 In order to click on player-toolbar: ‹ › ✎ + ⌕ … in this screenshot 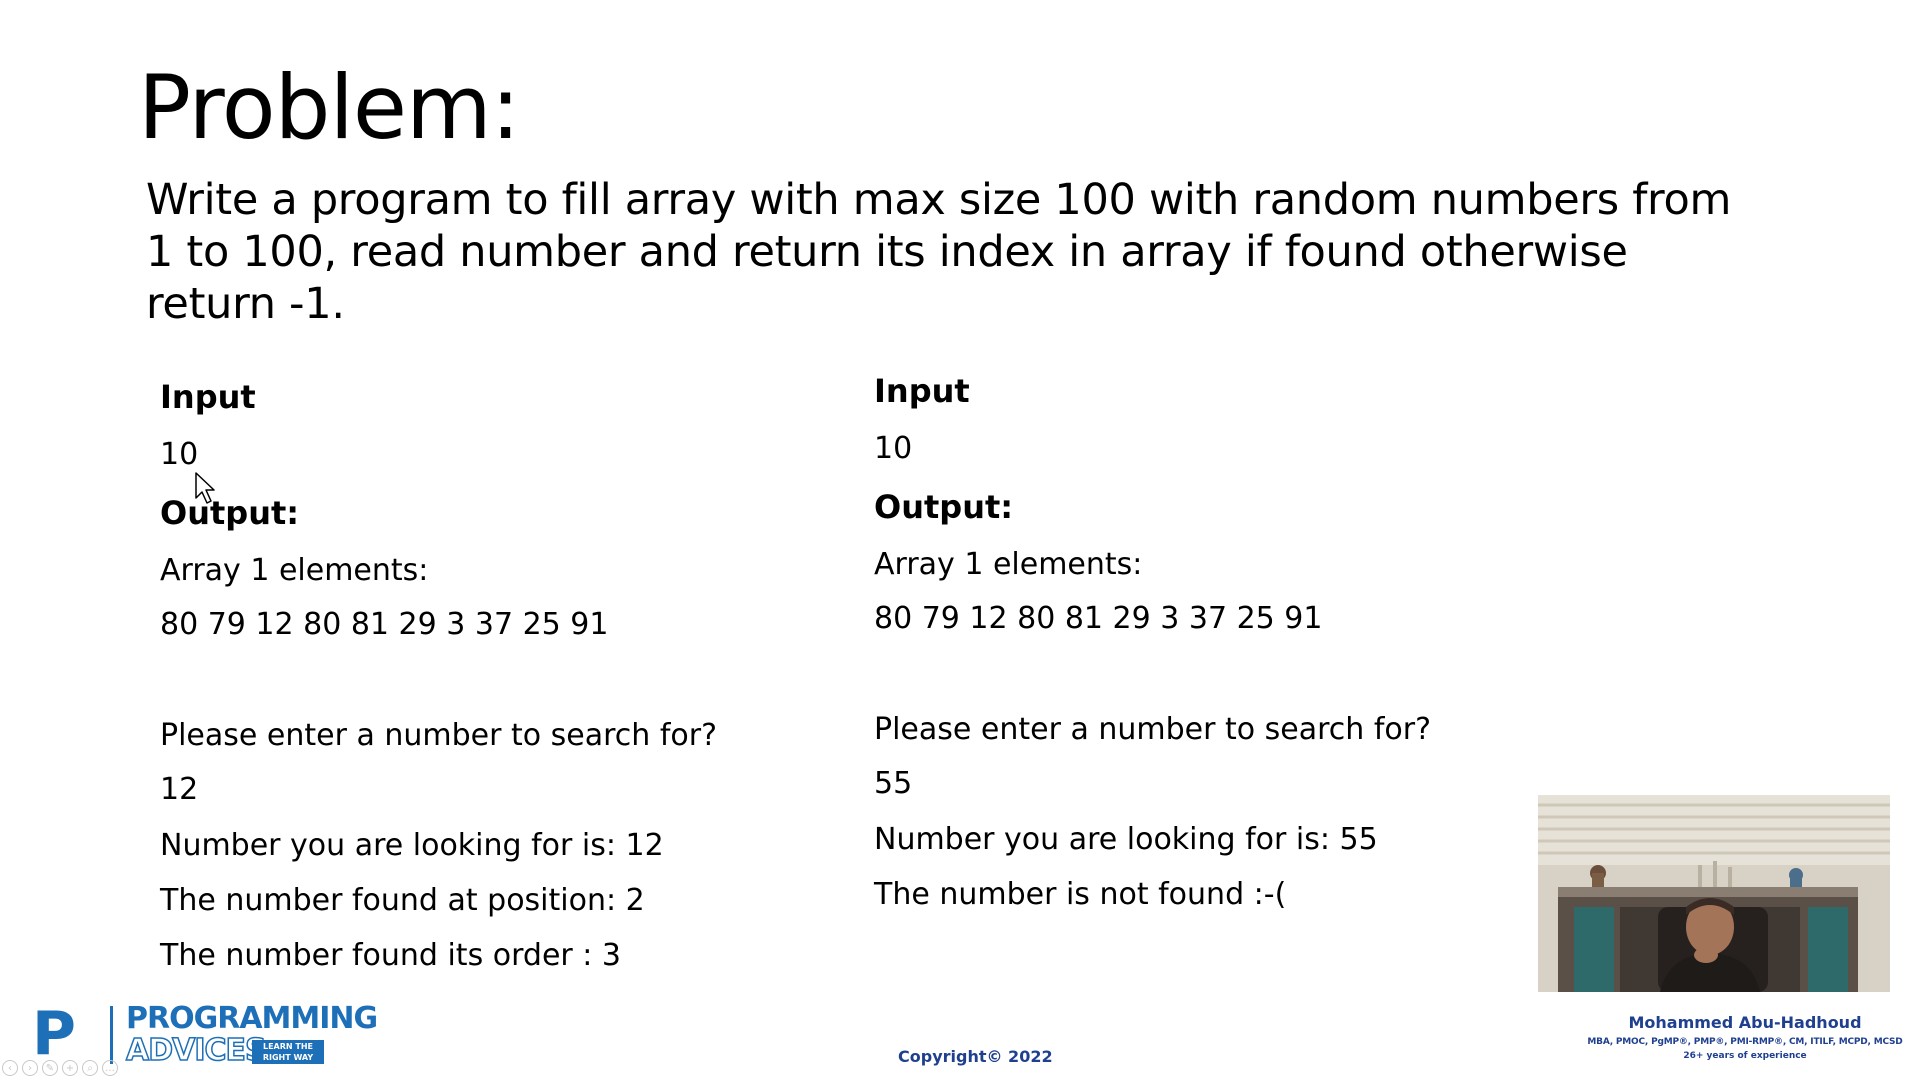, I will do `click(85, 1068)`.